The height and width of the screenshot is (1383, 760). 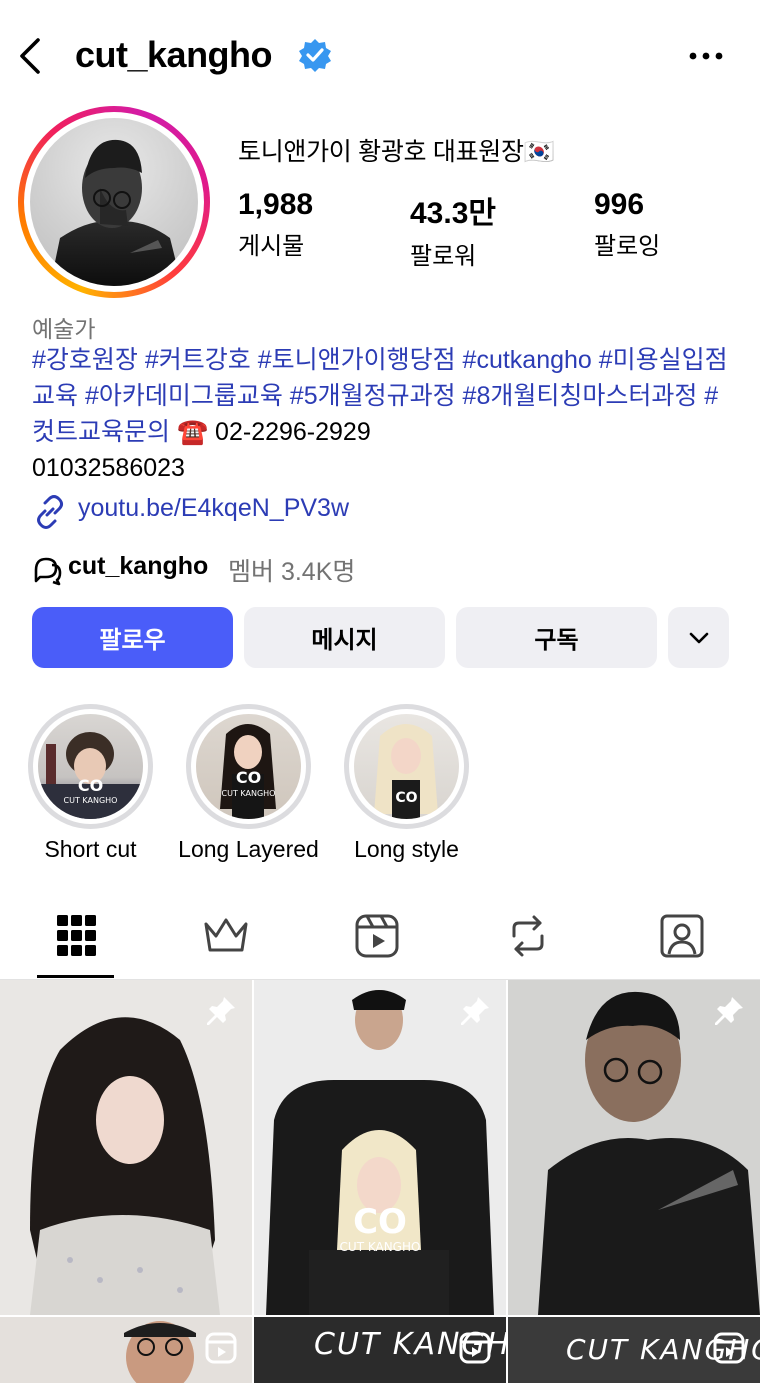 What do you see at coordinates (634, 1350) in the screenshot?
I see `grid-post-6: CUT KANGHO` at bounding box center [634, 1350].